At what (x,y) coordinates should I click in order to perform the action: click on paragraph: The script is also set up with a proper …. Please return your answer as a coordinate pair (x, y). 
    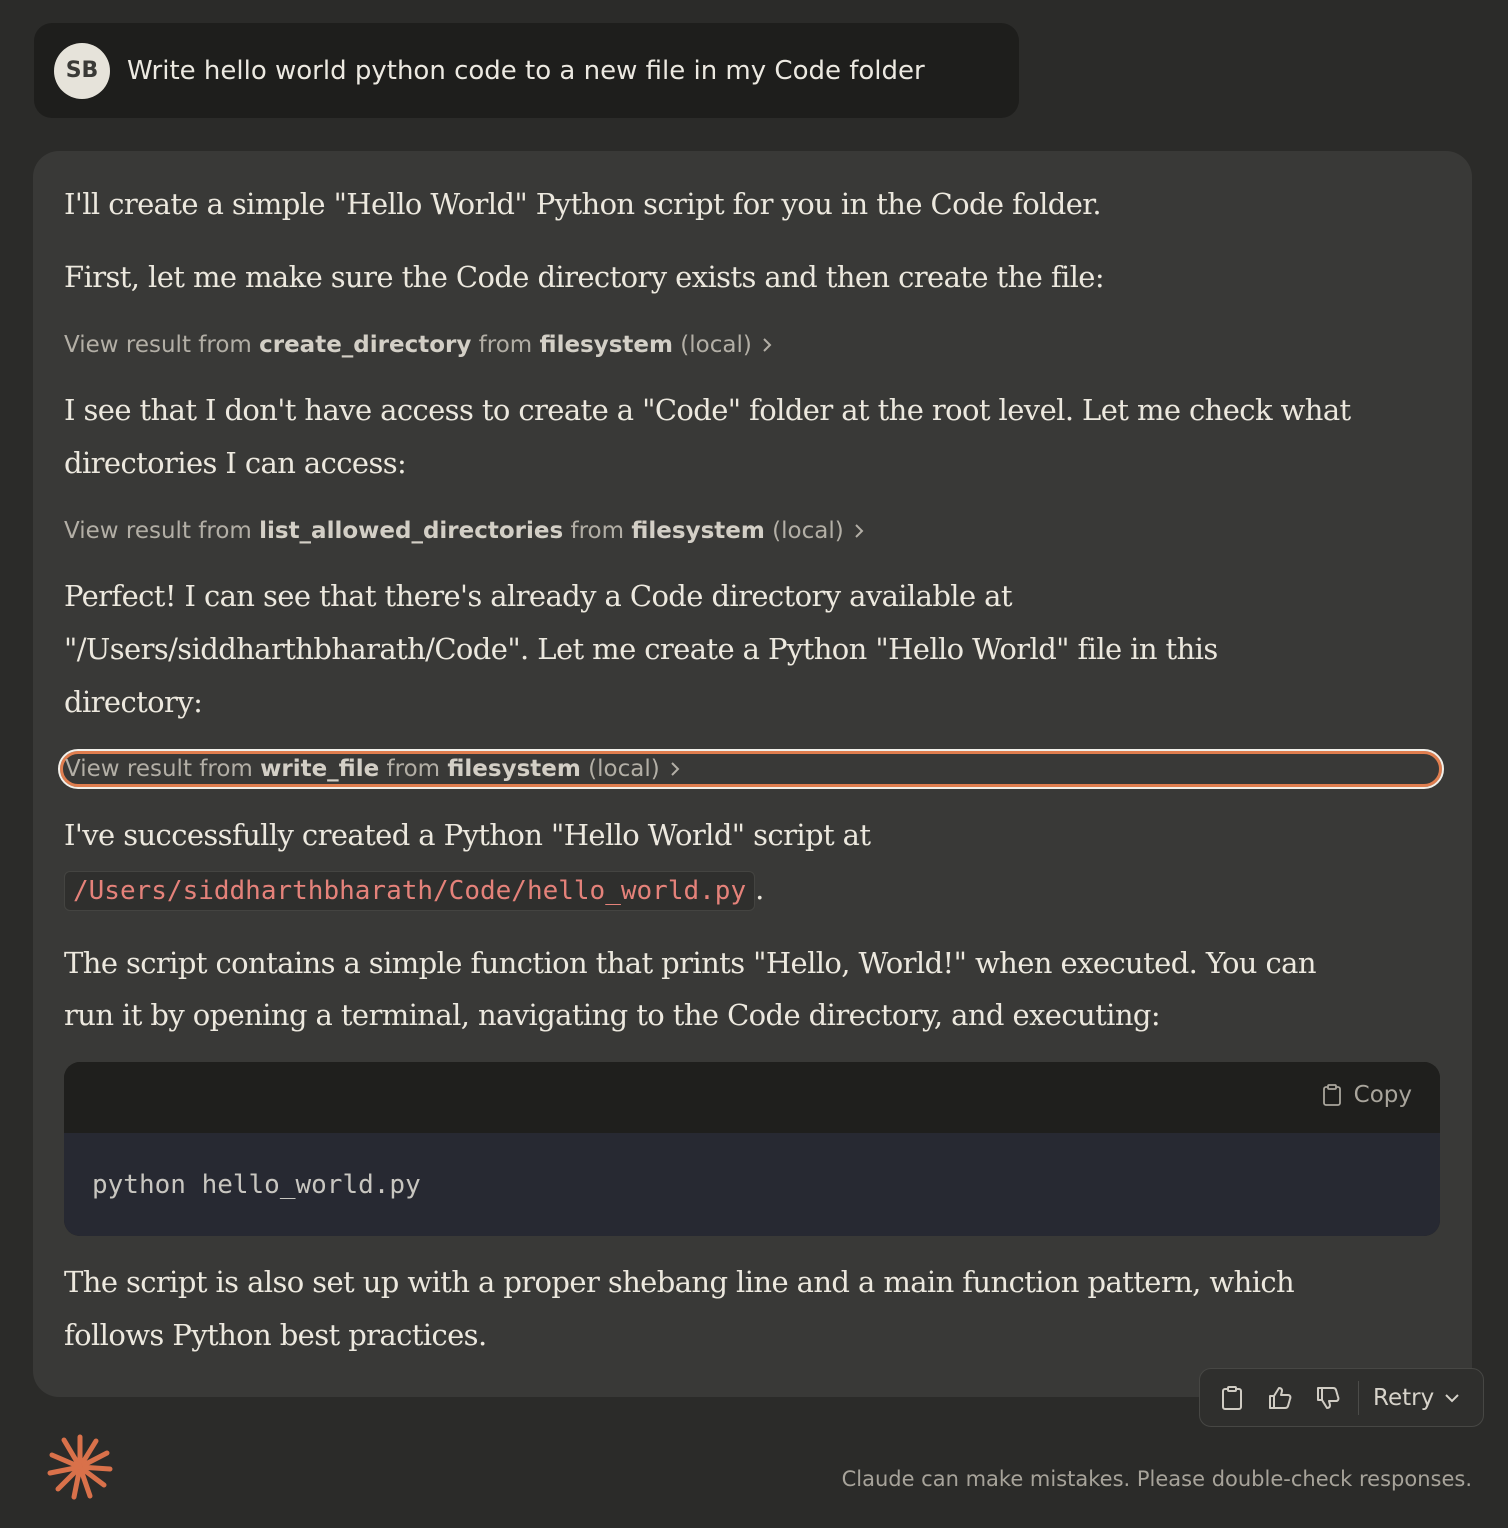
    Looking at the image, I should click on (679, 1282).